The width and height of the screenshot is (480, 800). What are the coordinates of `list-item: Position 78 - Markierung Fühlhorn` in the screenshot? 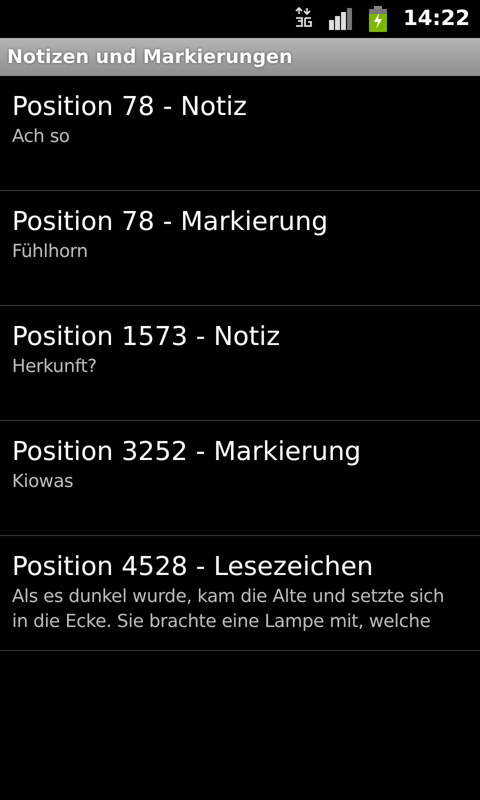 It's located at (240, 248).